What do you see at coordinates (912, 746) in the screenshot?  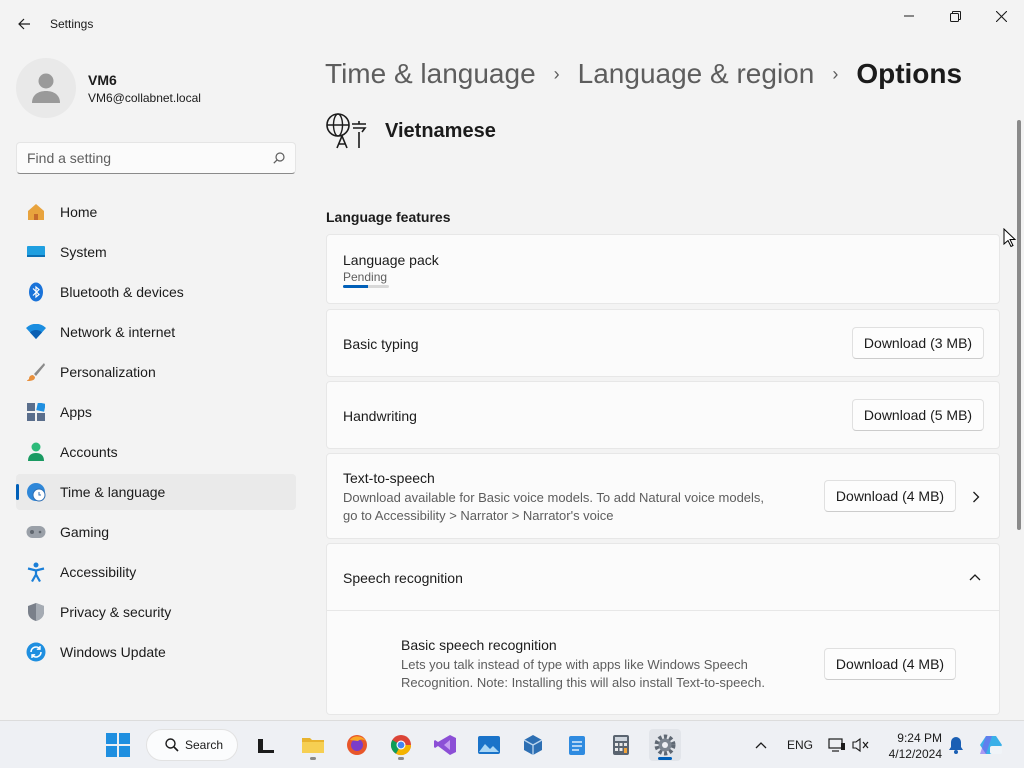 I see `clock: 9:24 PM 4/12/2024` at bounding box center [912, 746].